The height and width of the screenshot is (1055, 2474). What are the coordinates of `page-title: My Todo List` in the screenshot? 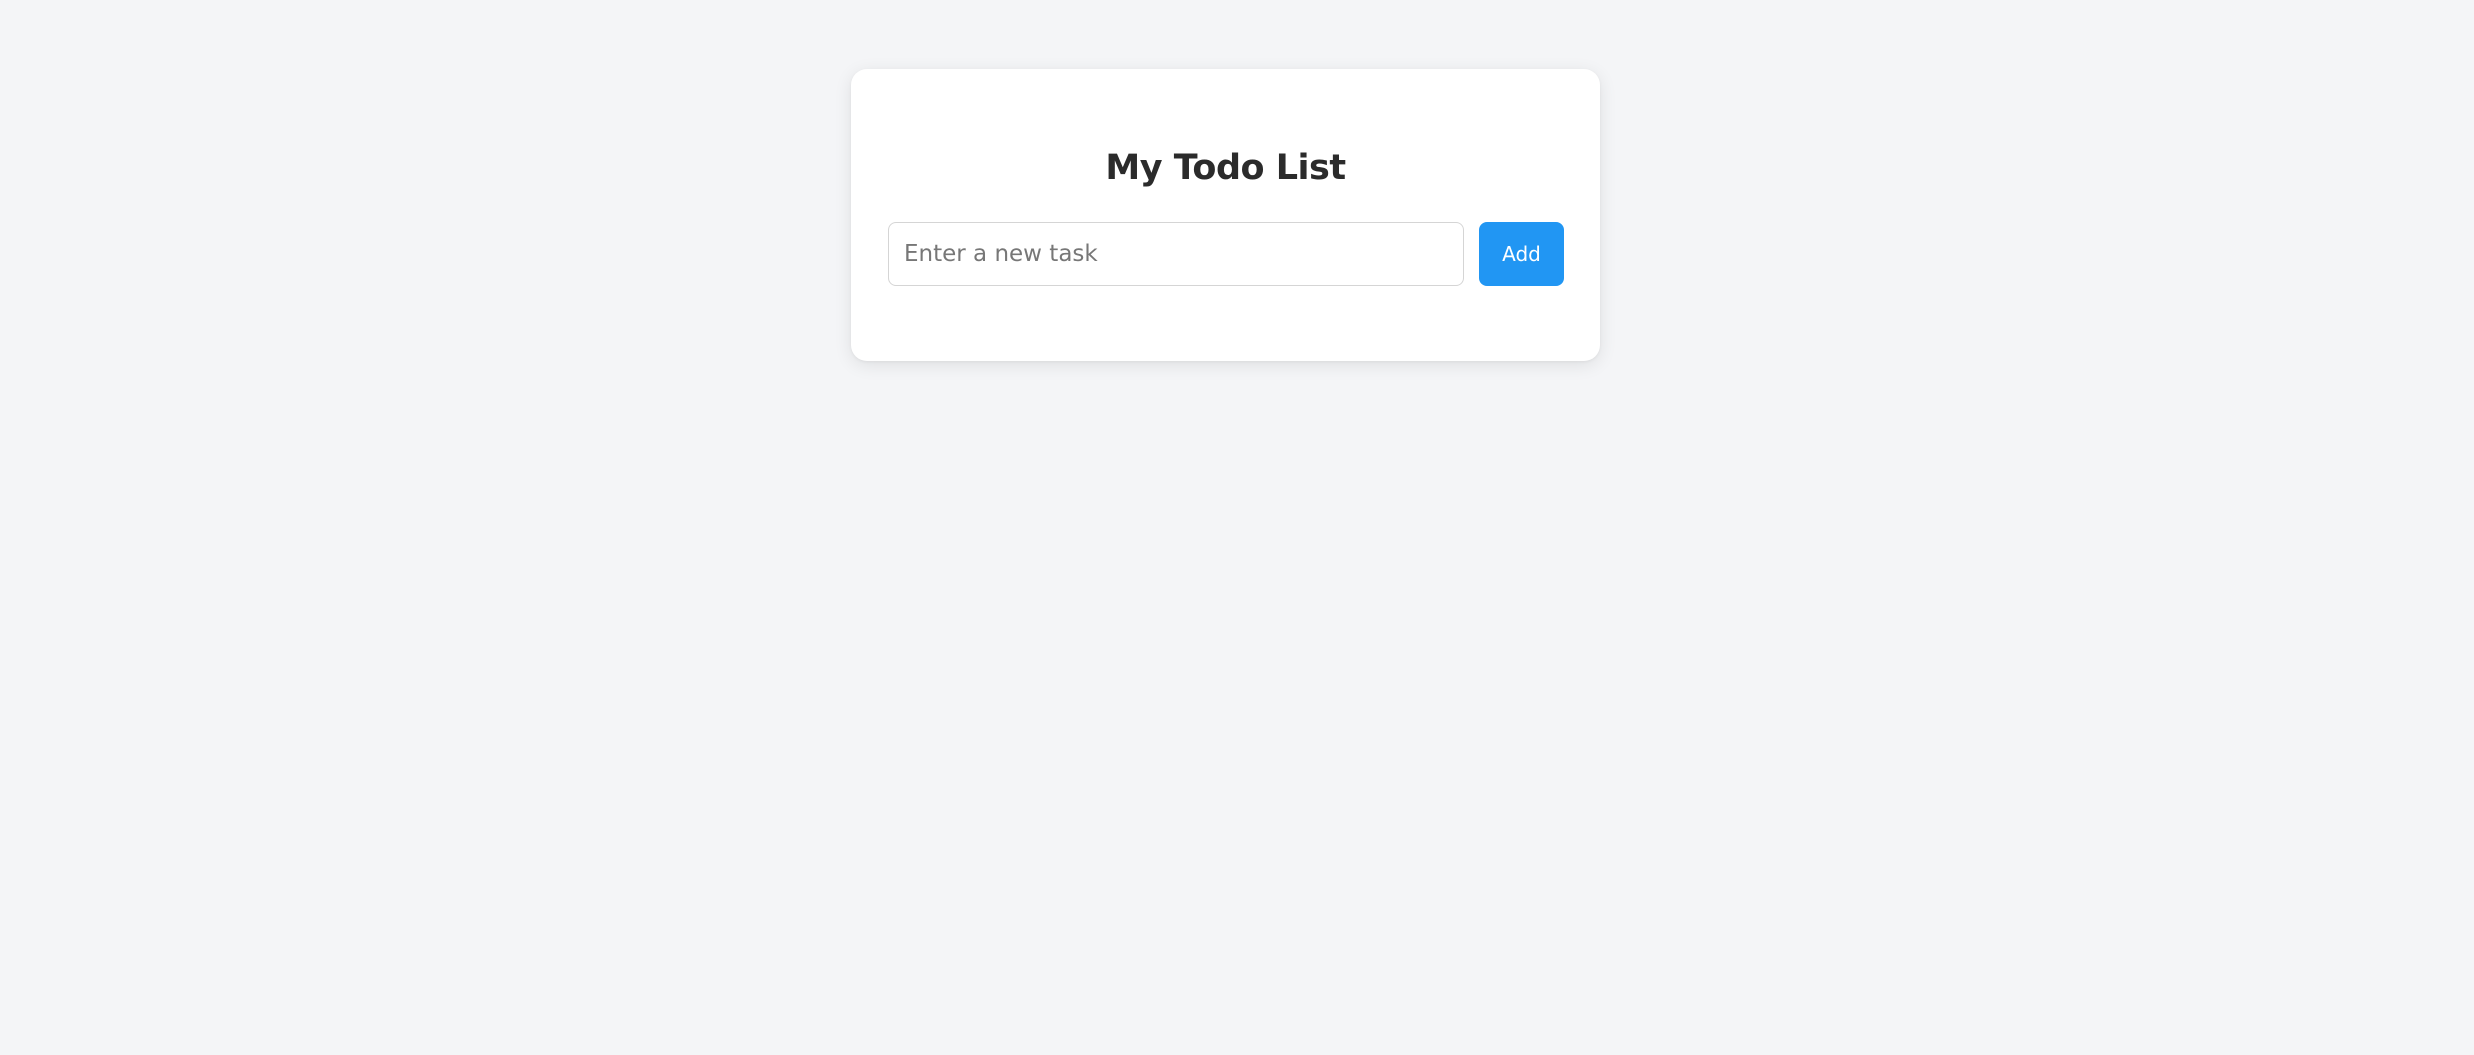 It's located at (1225, 168).